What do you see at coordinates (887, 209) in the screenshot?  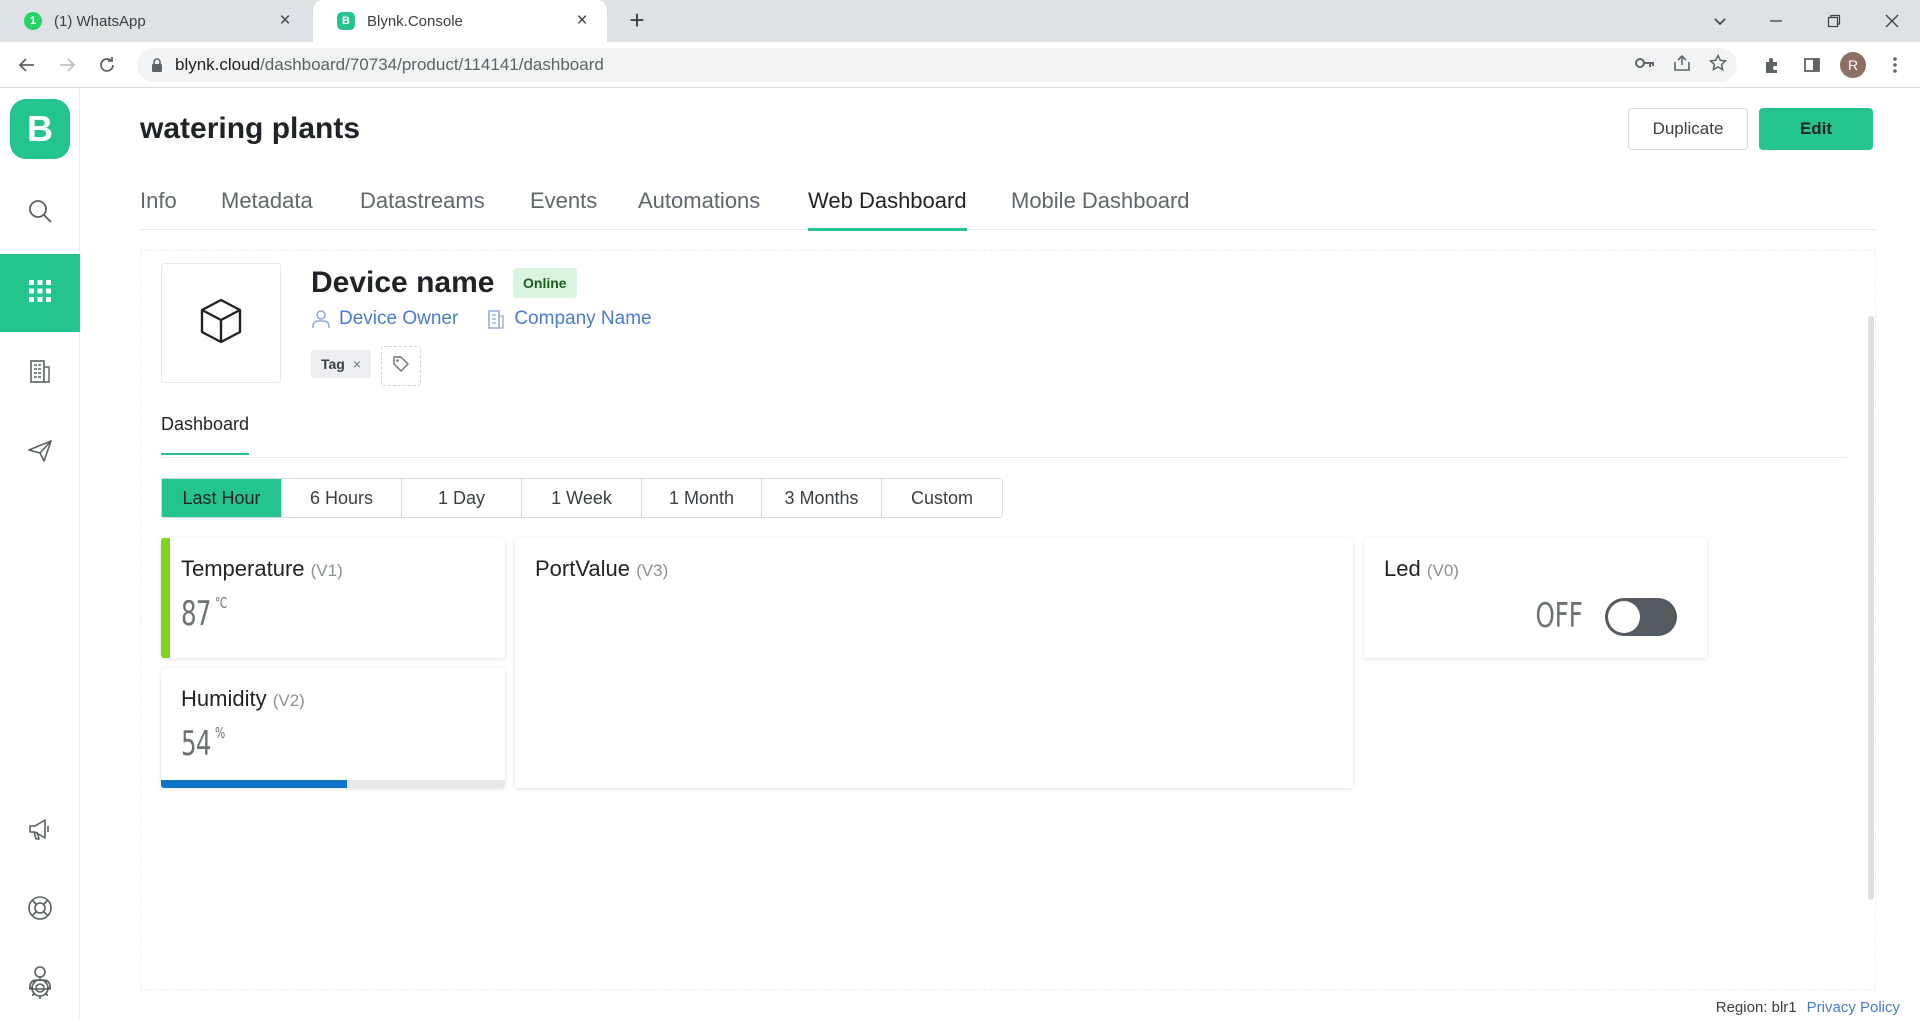 I see `tab-web-dashboard: Web Dashboard` at bounding box center [887, 209].